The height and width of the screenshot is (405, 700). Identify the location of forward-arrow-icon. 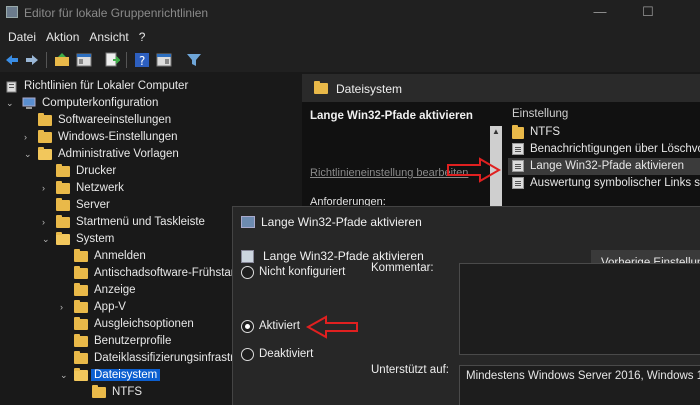
(32, 60).